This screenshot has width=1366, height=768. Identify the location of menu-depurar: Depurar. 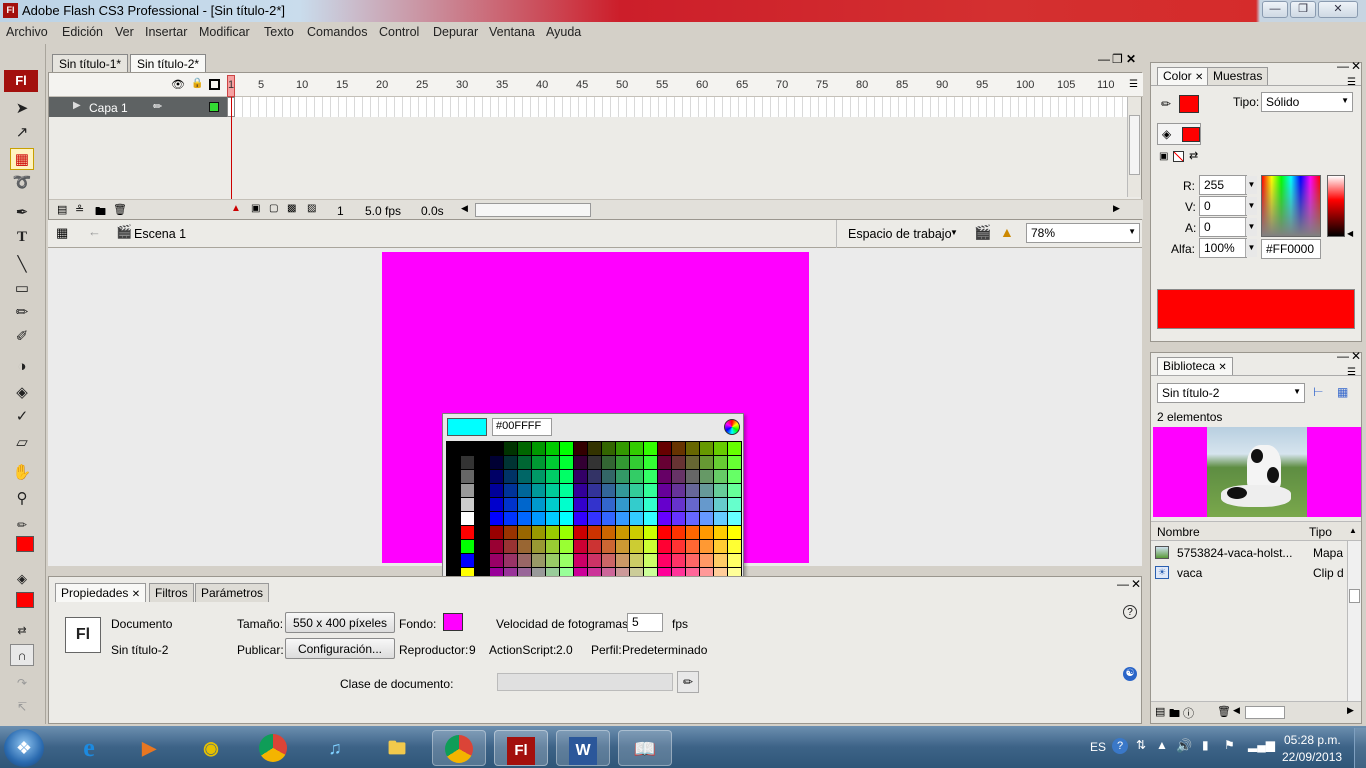
(455, 32).